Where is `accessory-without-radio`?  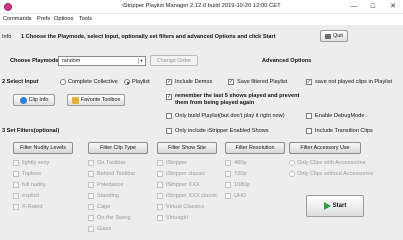
accessory-without-radio is located at coordinates (292, 174).